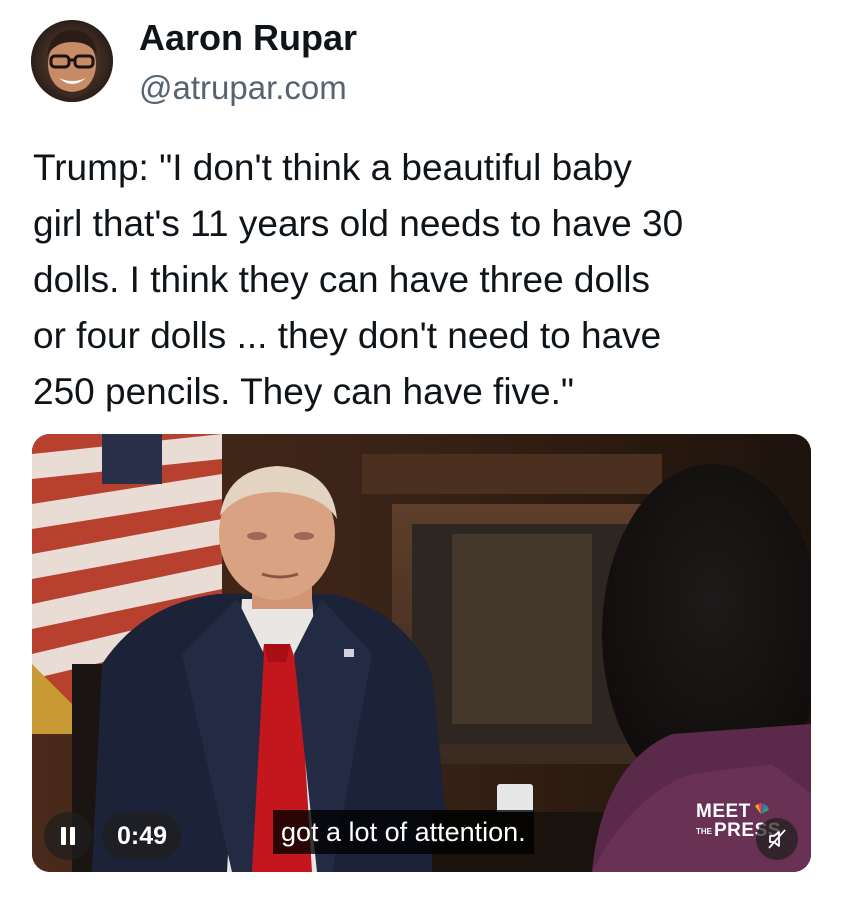 The image size is (843, 900). I want to click on display-name: Aaron Rupar, so click(248, 38).